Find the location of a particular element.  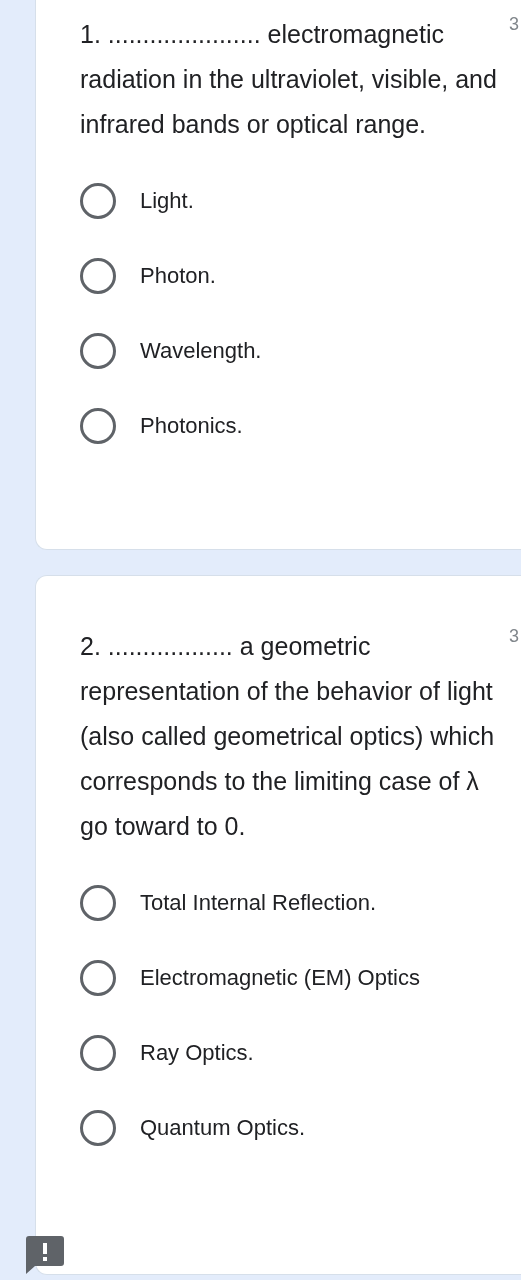

question-text: 2. .................. a geometric representation of the behavior of light (also called geometrical optics) which corresponds to the limiting case of λ go toward to 0. is located at coordinates (288, 736).